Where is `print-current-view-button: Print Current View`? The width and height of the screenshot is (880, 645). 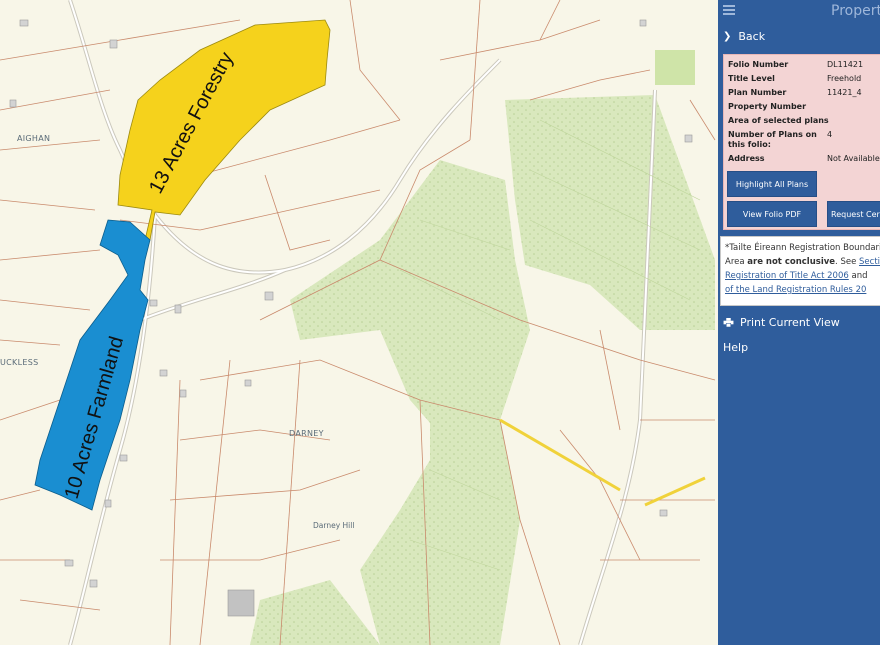 print-current-view-button: Print Current View is located at coordinates (781, 322).